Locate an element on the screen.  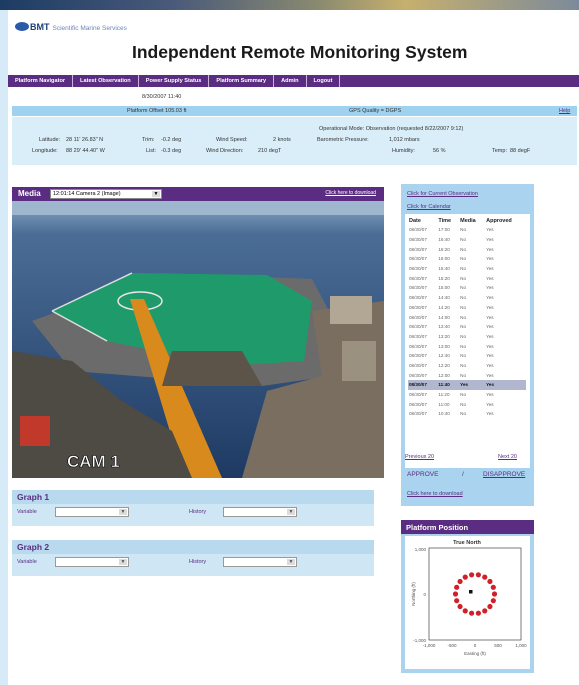
nav-platform-navigator: Platform Navigator is located at coordinates (41, 81).